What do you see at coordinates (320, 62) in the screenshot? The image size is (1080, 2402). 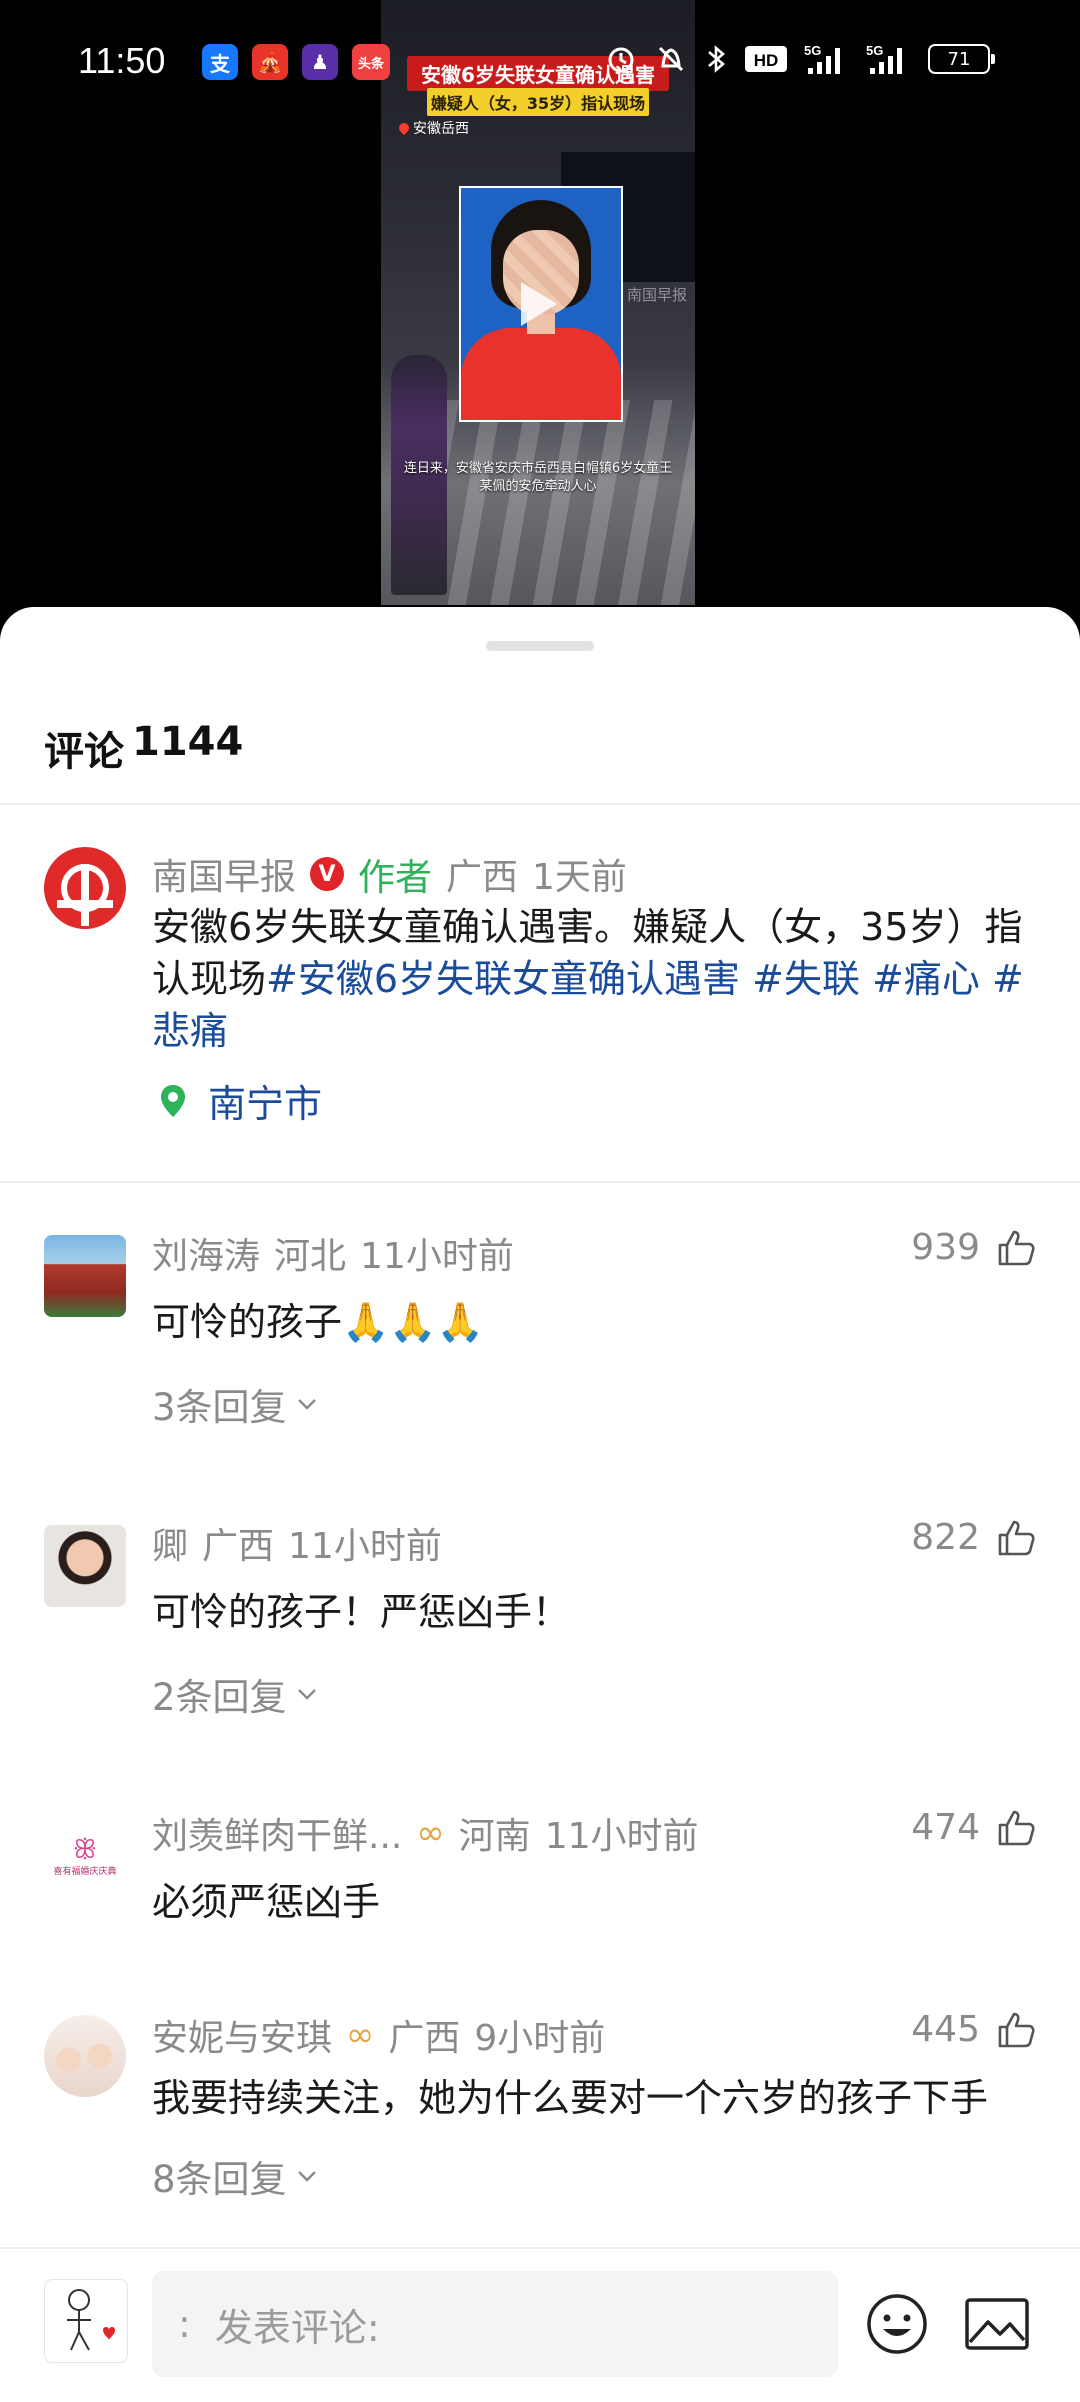 I see `chess-app-icon: ♟` at bounding box center [320, 62].